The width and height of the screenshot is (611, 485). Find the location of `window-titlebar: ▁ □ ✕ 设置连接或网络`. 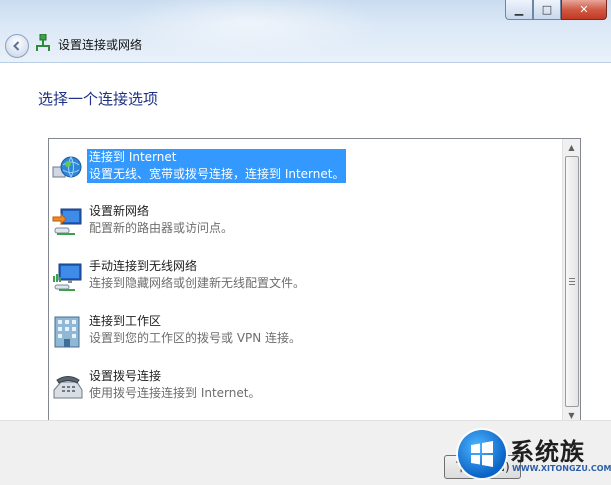

window-titlebar: ▁ □ ✕ 设置连接或网络 is located at coordinates (305, 31).